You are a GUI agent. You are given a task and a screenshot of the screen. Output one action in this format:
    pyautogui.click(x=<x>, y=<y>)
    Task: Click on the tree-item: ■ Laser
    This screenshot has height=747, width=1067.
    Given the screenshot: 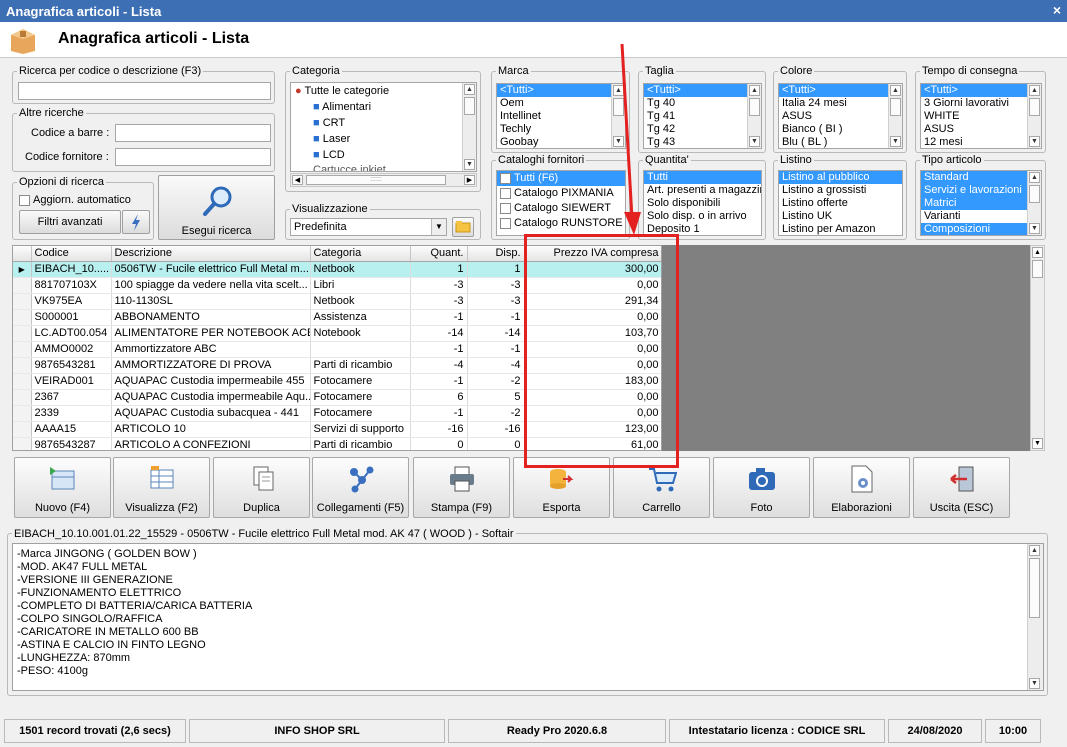 What is the action you would take?
    pyautogui.click(x=383, y=139)
    